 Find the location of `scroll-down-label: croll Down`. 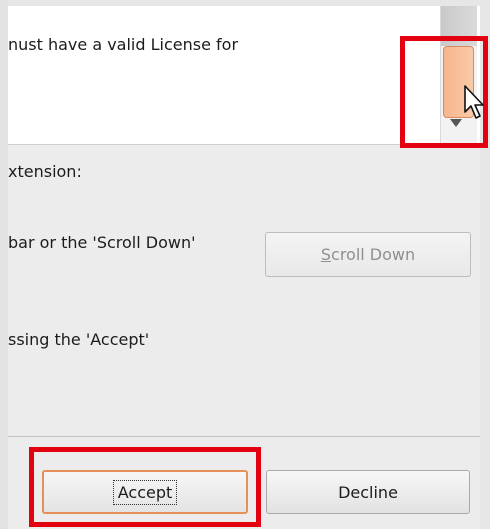

scroll-down-label: croll Down is located at coordinates (373, 254).